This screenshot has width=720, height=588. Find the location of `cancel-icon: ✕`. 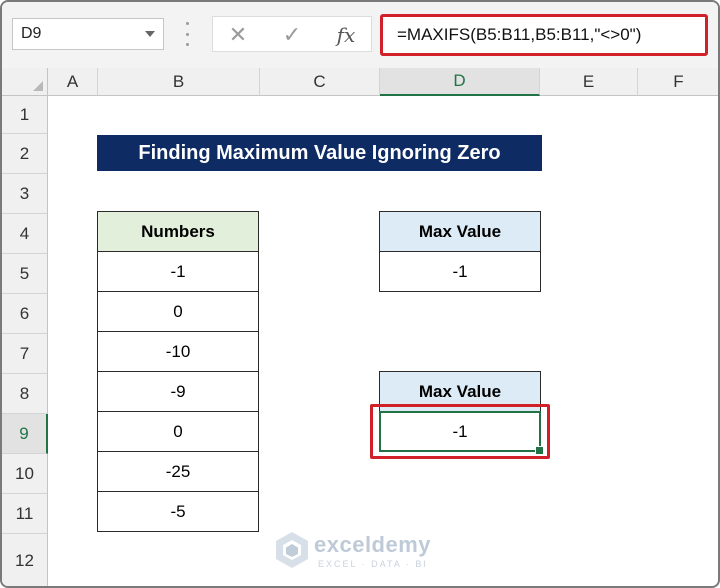

cancel-icon: ✕ is located at coordinates (238, 35).